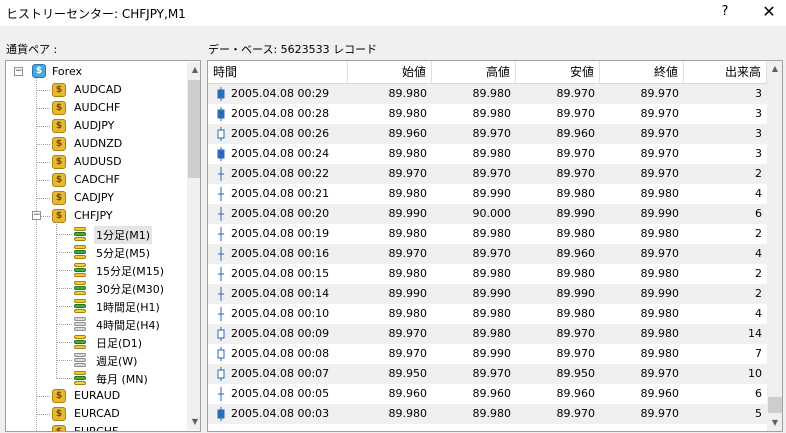 The image size is (786, 433). Describe the element at coordinates (558, 72) in the screenshot. I see `header-low: 安値` at that location.